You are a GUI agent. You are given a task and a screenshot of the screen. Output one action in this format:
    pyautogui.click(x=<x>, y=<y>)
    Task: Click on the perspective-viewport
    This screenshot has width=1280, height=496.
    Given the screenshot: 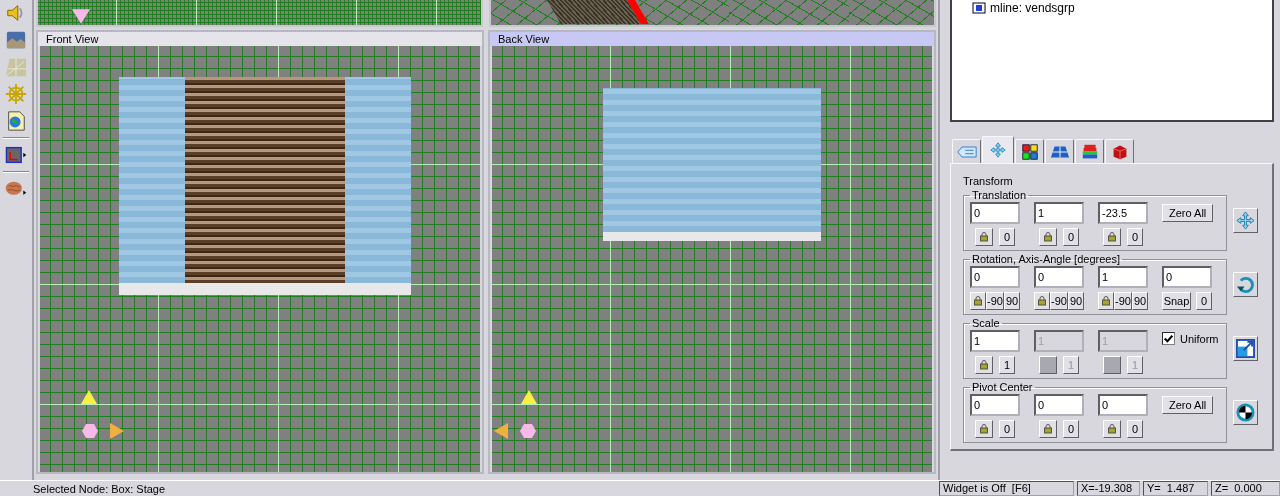 What is the action you would take?
    pyautogui.click(x=712, y=13)
    